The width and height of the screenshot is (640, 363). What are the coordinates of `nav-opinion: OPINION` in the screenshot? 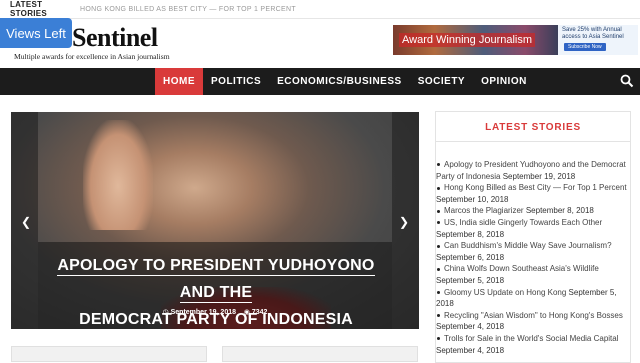 It's located at (504, 81).